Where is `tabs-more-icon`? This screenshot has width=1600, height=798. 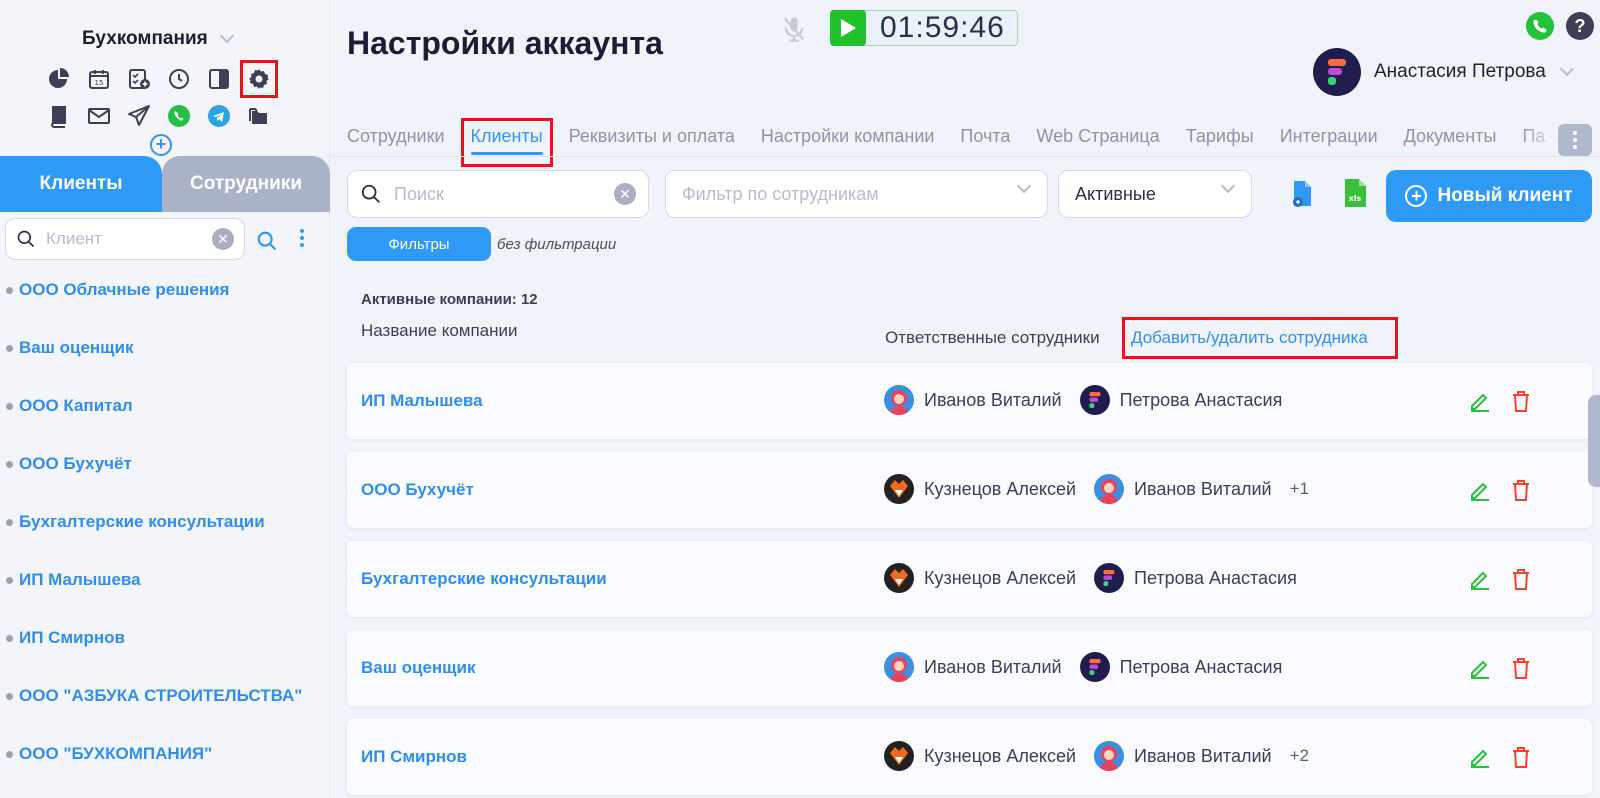
tabs-more-icon is located at coordinates (1575, 140).